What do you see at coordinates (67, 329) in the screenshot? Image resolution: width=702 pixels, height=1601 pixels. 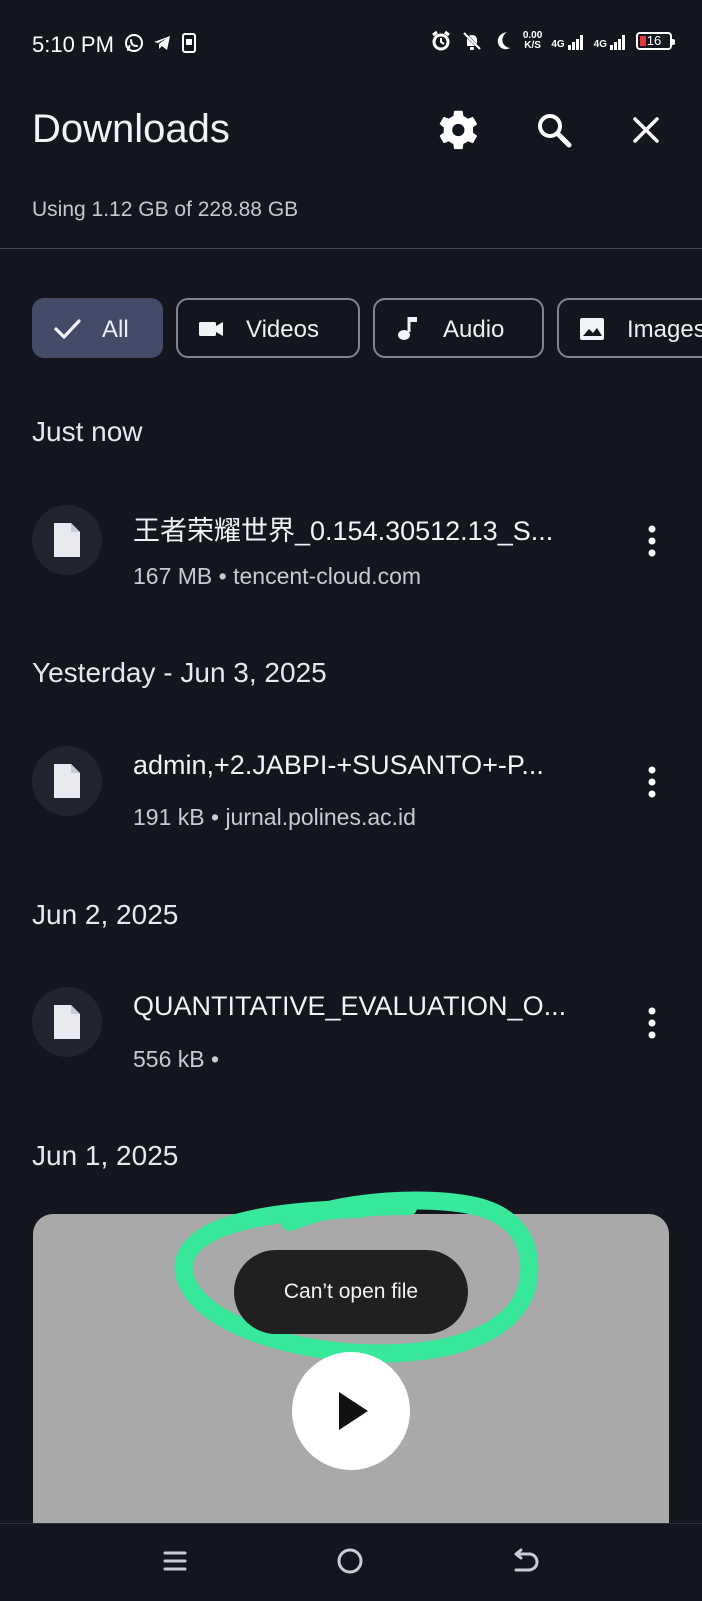 I see `check-icon` at bounding box center [67, 329].